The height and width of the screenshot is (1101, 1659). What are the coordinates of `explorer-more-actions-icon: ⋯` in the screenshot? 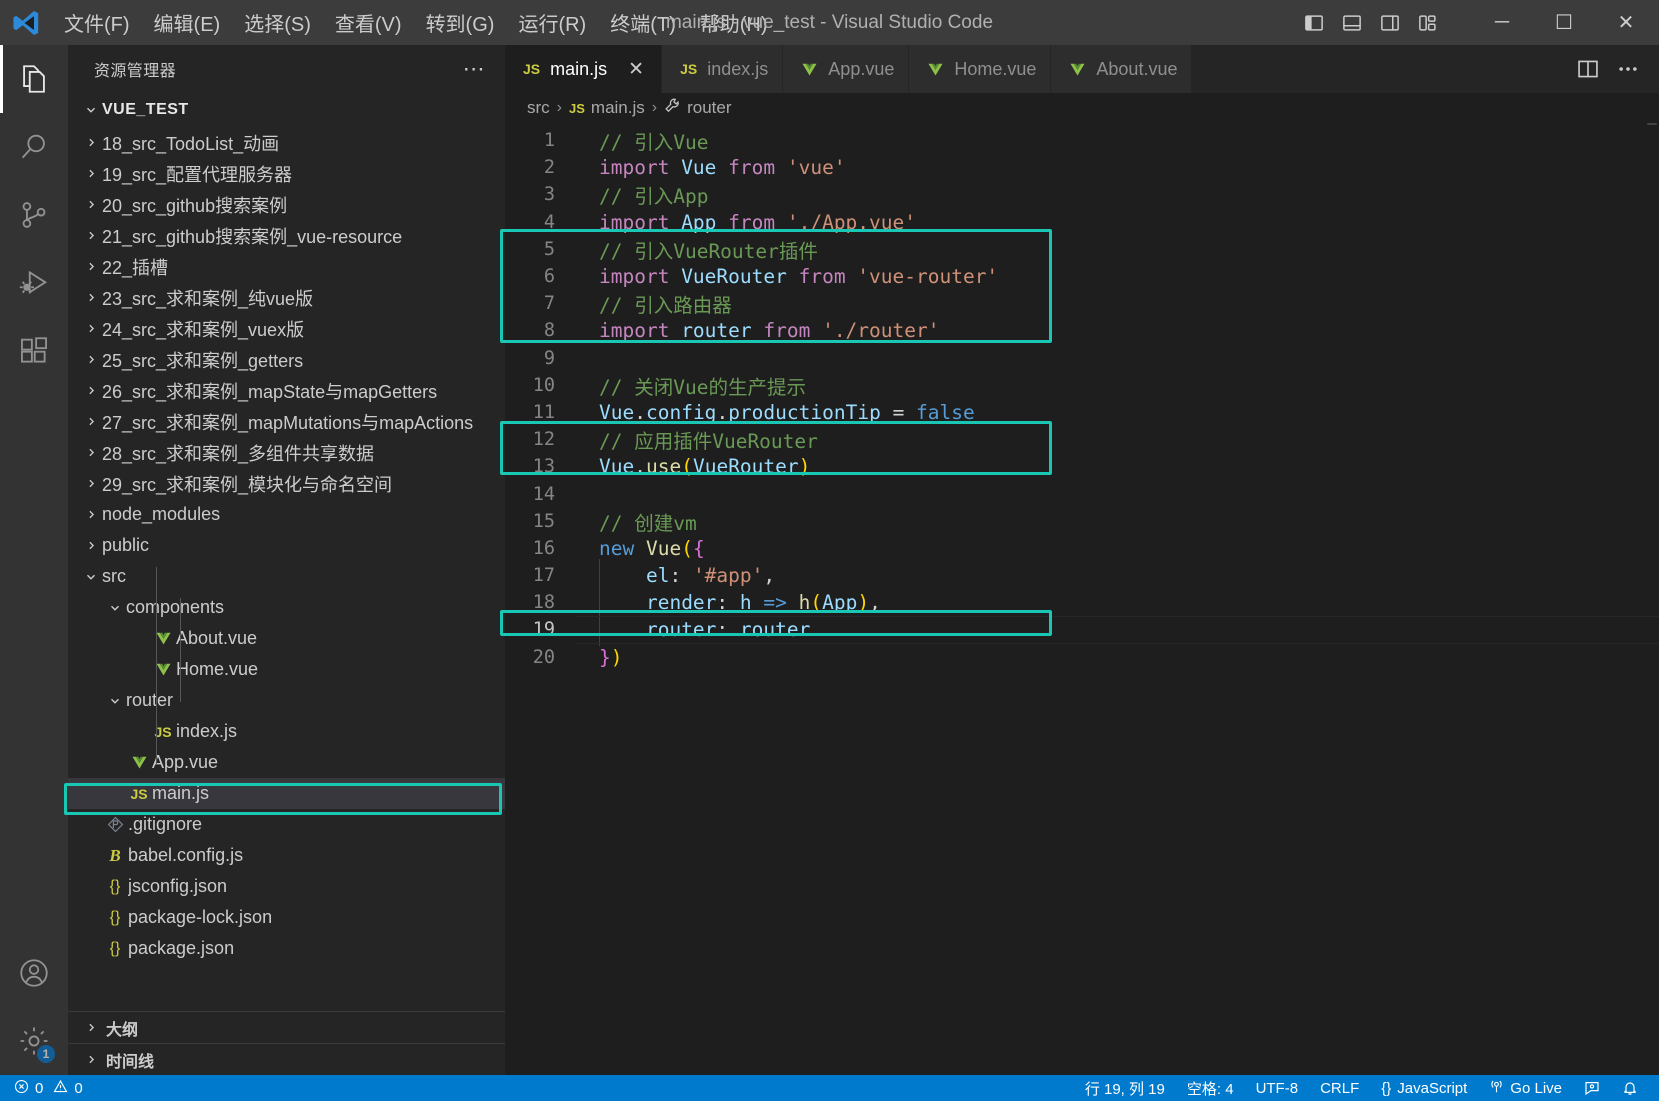 It's located at (474, 69).